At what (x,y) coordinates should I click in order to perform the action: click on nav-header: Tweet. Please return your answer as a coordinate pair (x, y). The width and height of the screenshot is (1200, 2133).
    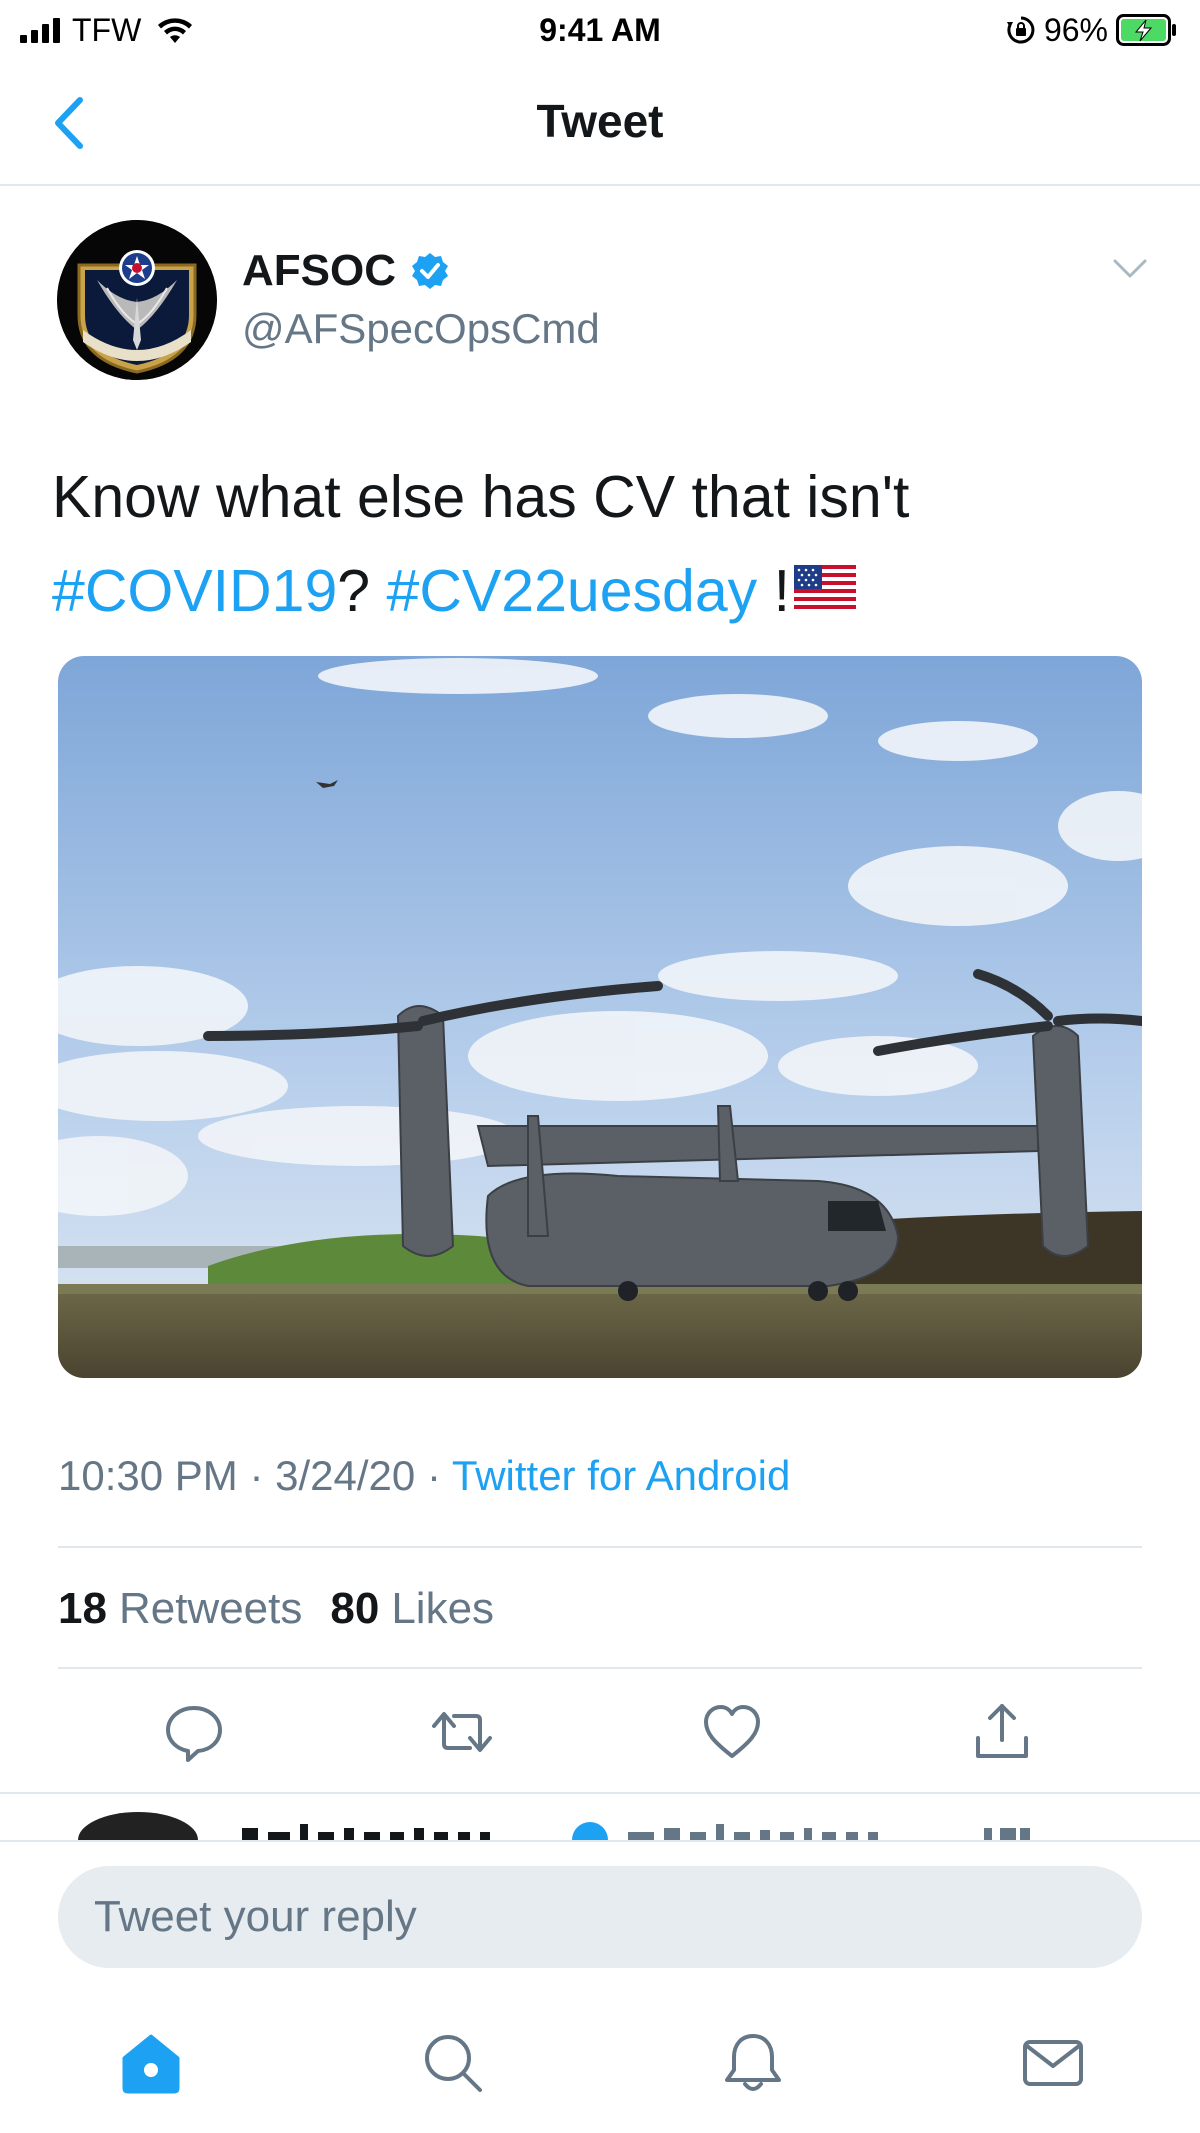
    Looking at the image, I should click on (600, 124).